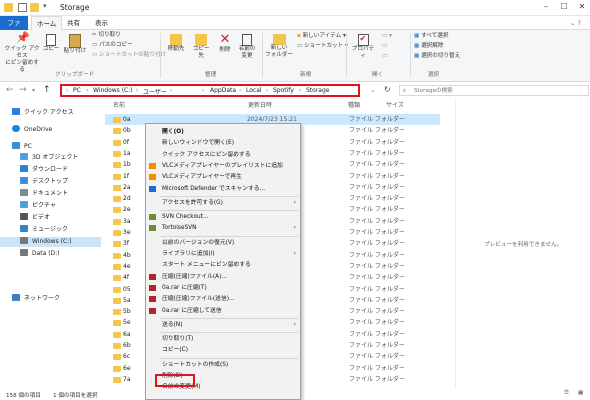  Describe the element at coordinates (47, 90) in the screenshot. I see `up-arrow-icon: ↑` at that location.